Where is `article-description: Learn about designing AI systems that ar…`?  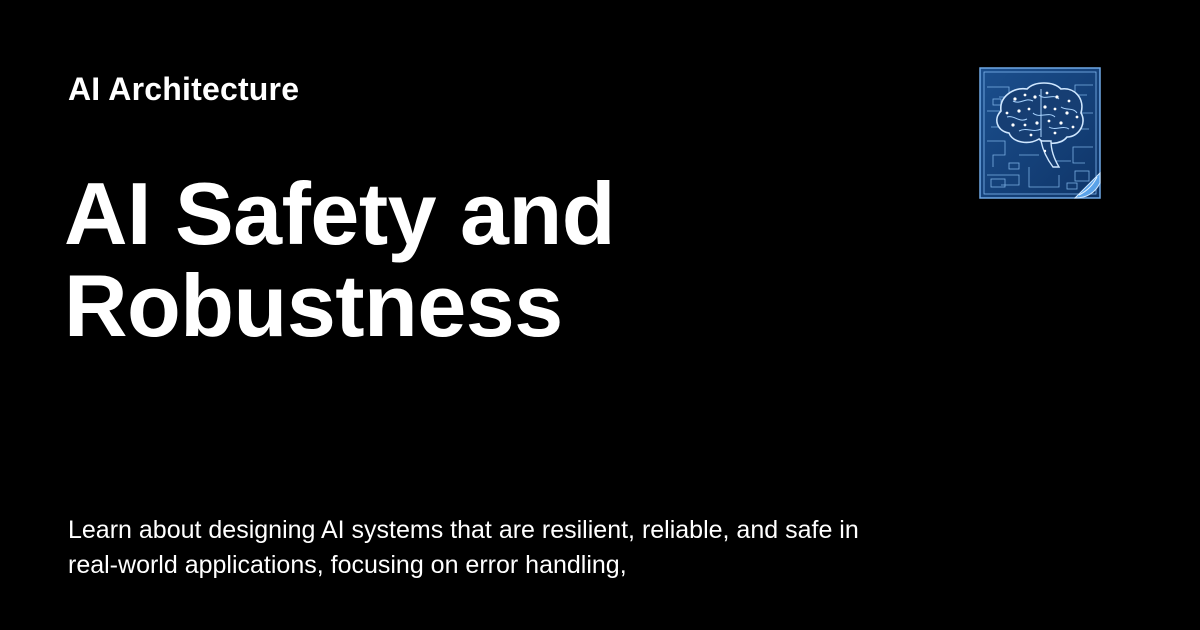 article-description: Learn about designing AI systems that ar… is located at coordinates (463, 547).